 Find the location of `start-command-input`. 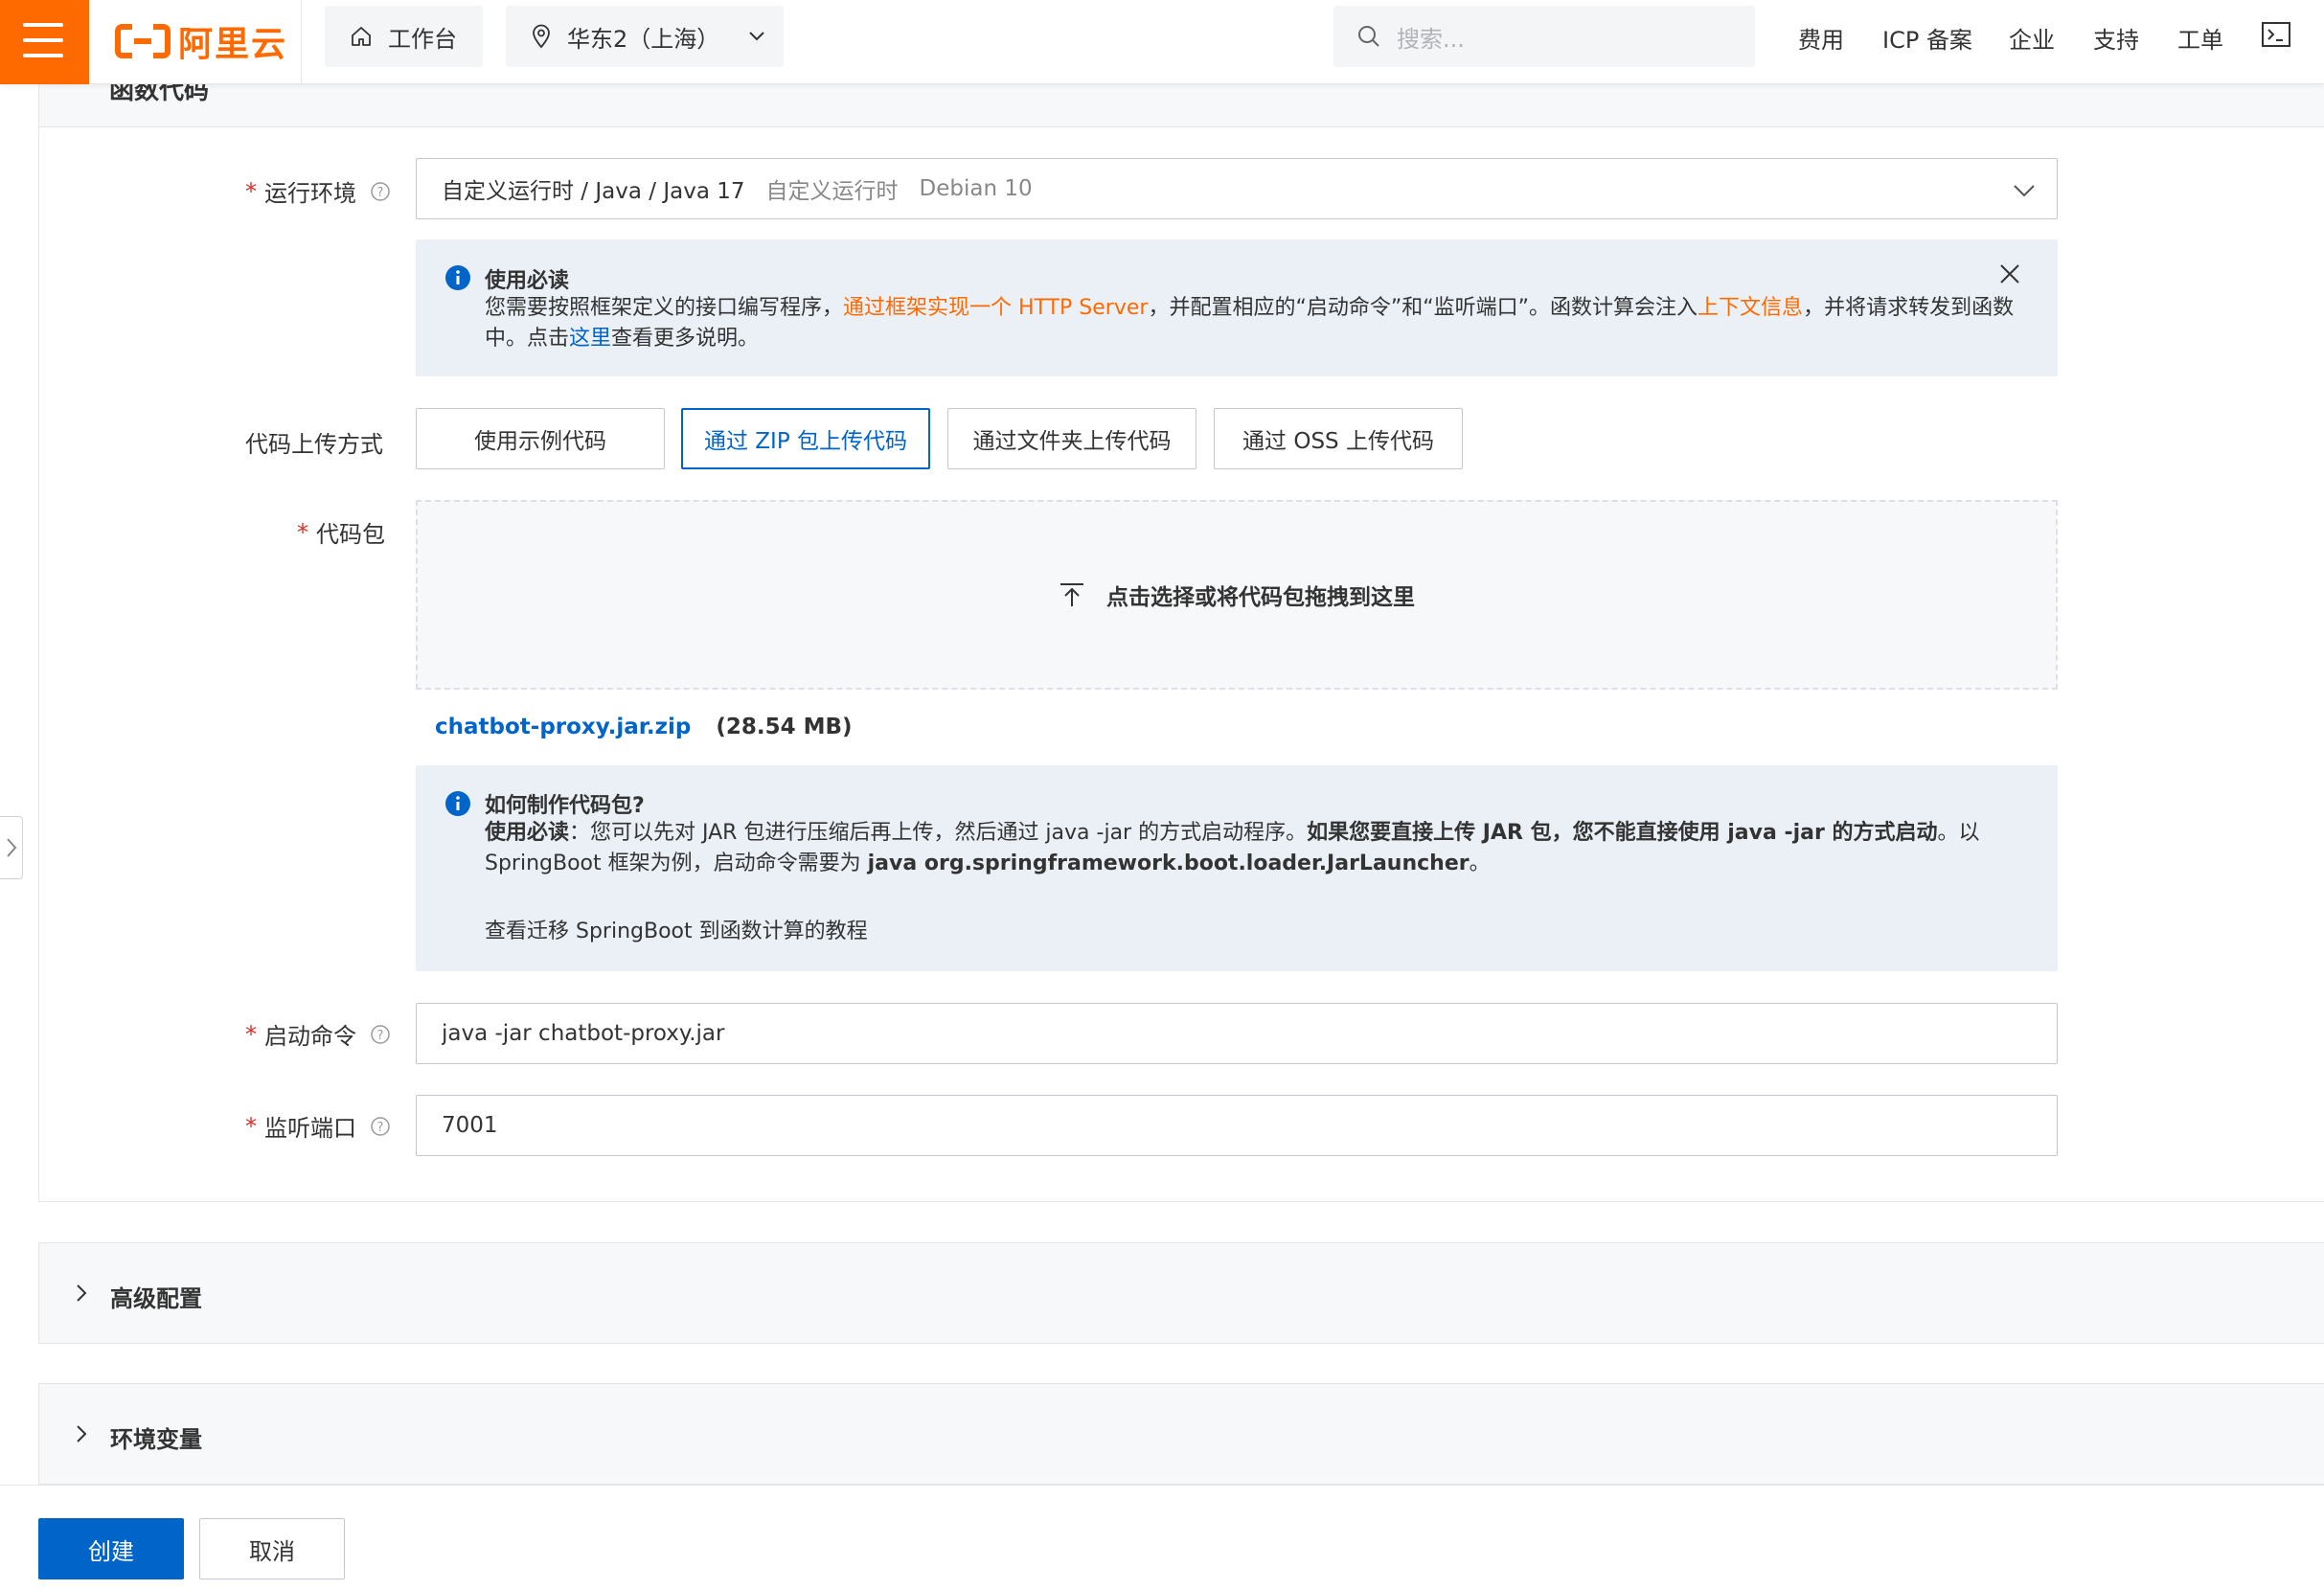

start-command-input is located at coordinates (1237, 1033).